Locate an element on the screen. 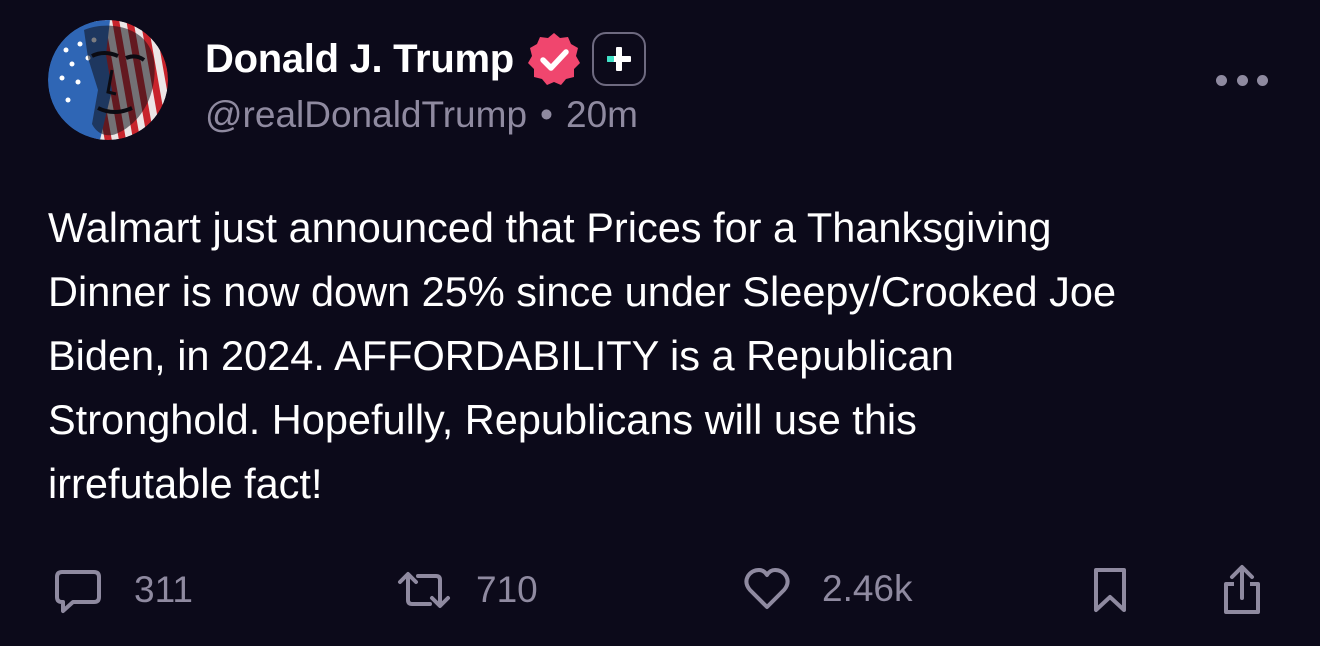  author-name-row: Donald J. Trump is located at coordinates (425, 59).